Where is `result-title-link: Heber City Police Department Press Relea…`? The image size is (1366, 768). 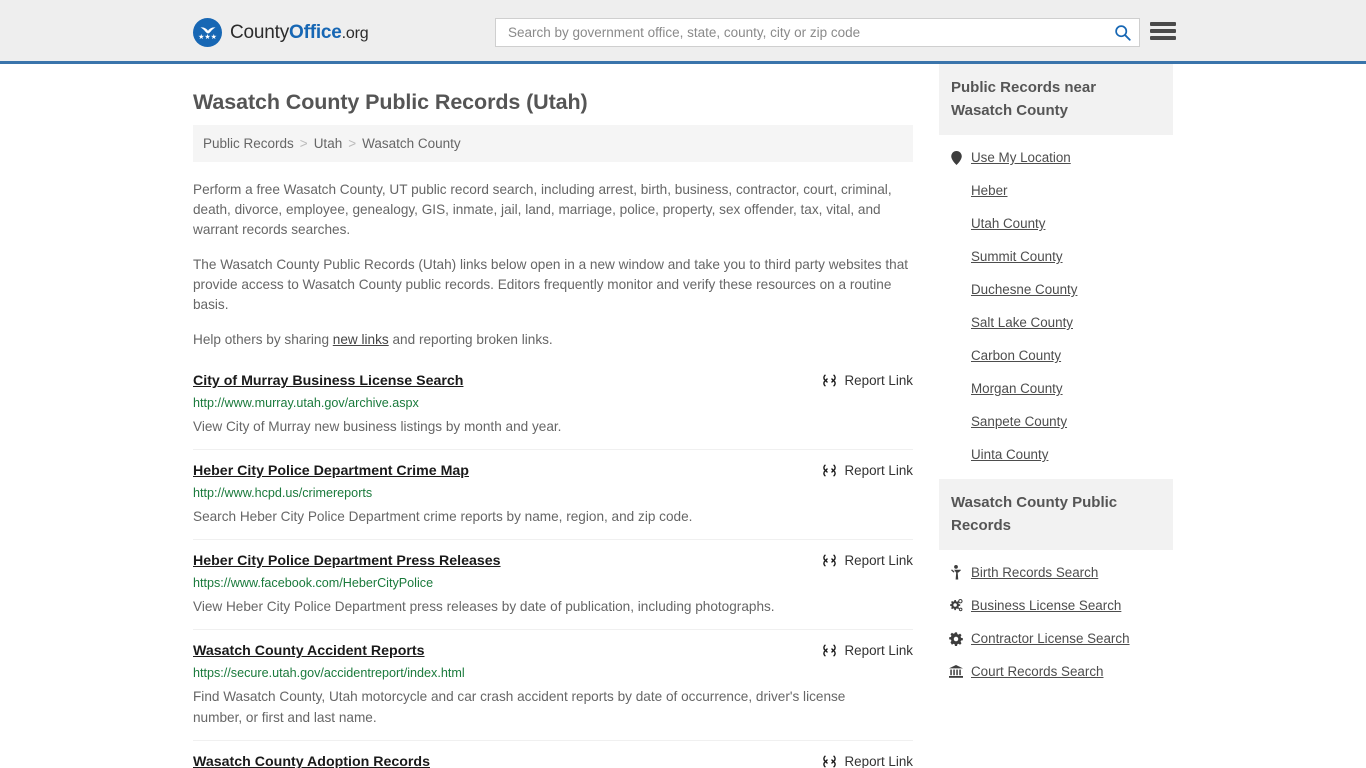 result-title-link: Heber City Police Department Press Relea… is located at coordinates (347, 561).